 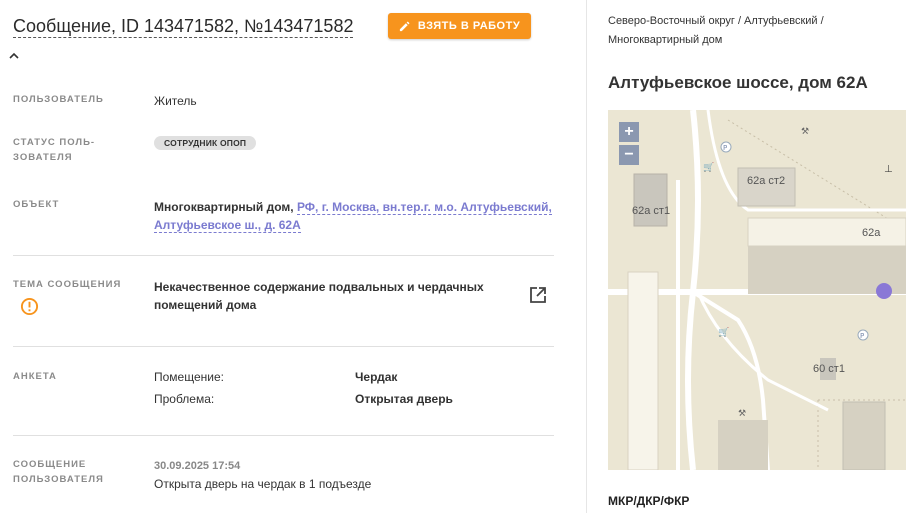 I want to click on status-label-line2: ЗОВАТЕЛЯ, so click(x=43, y=157).